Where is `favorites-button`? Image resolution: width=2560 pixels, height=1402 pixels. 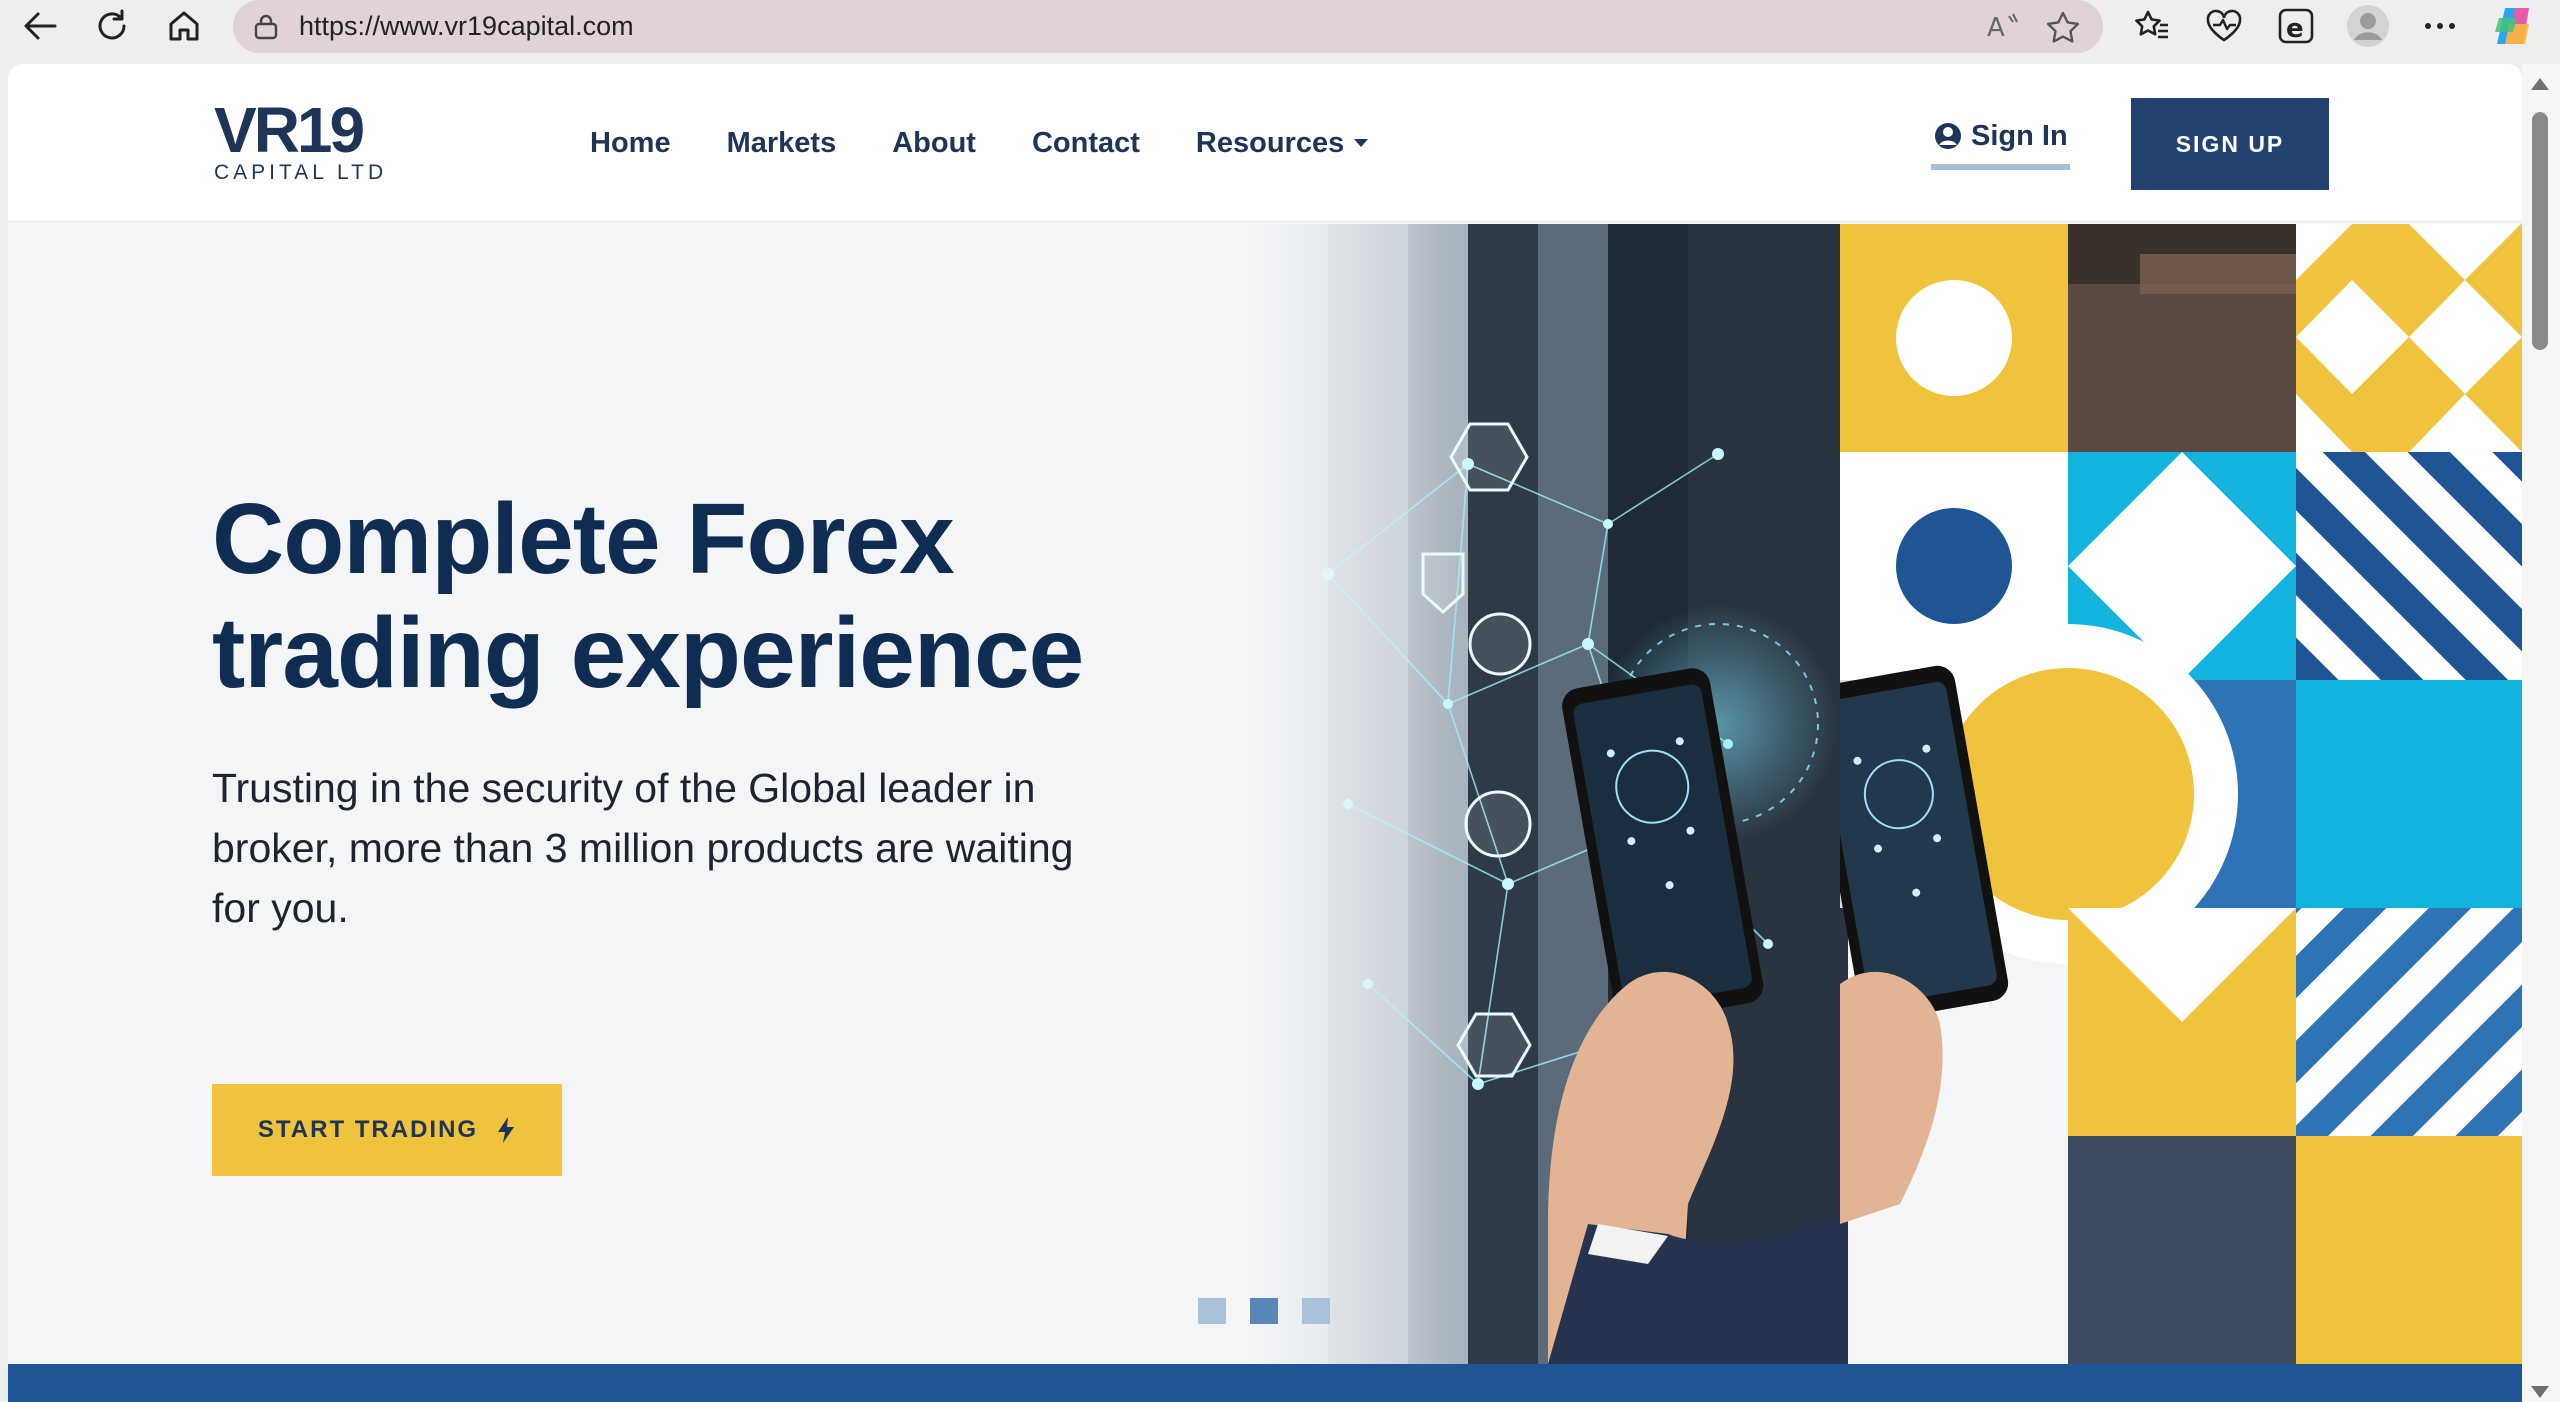 favorites-button is located at coordinates (2152, 26).